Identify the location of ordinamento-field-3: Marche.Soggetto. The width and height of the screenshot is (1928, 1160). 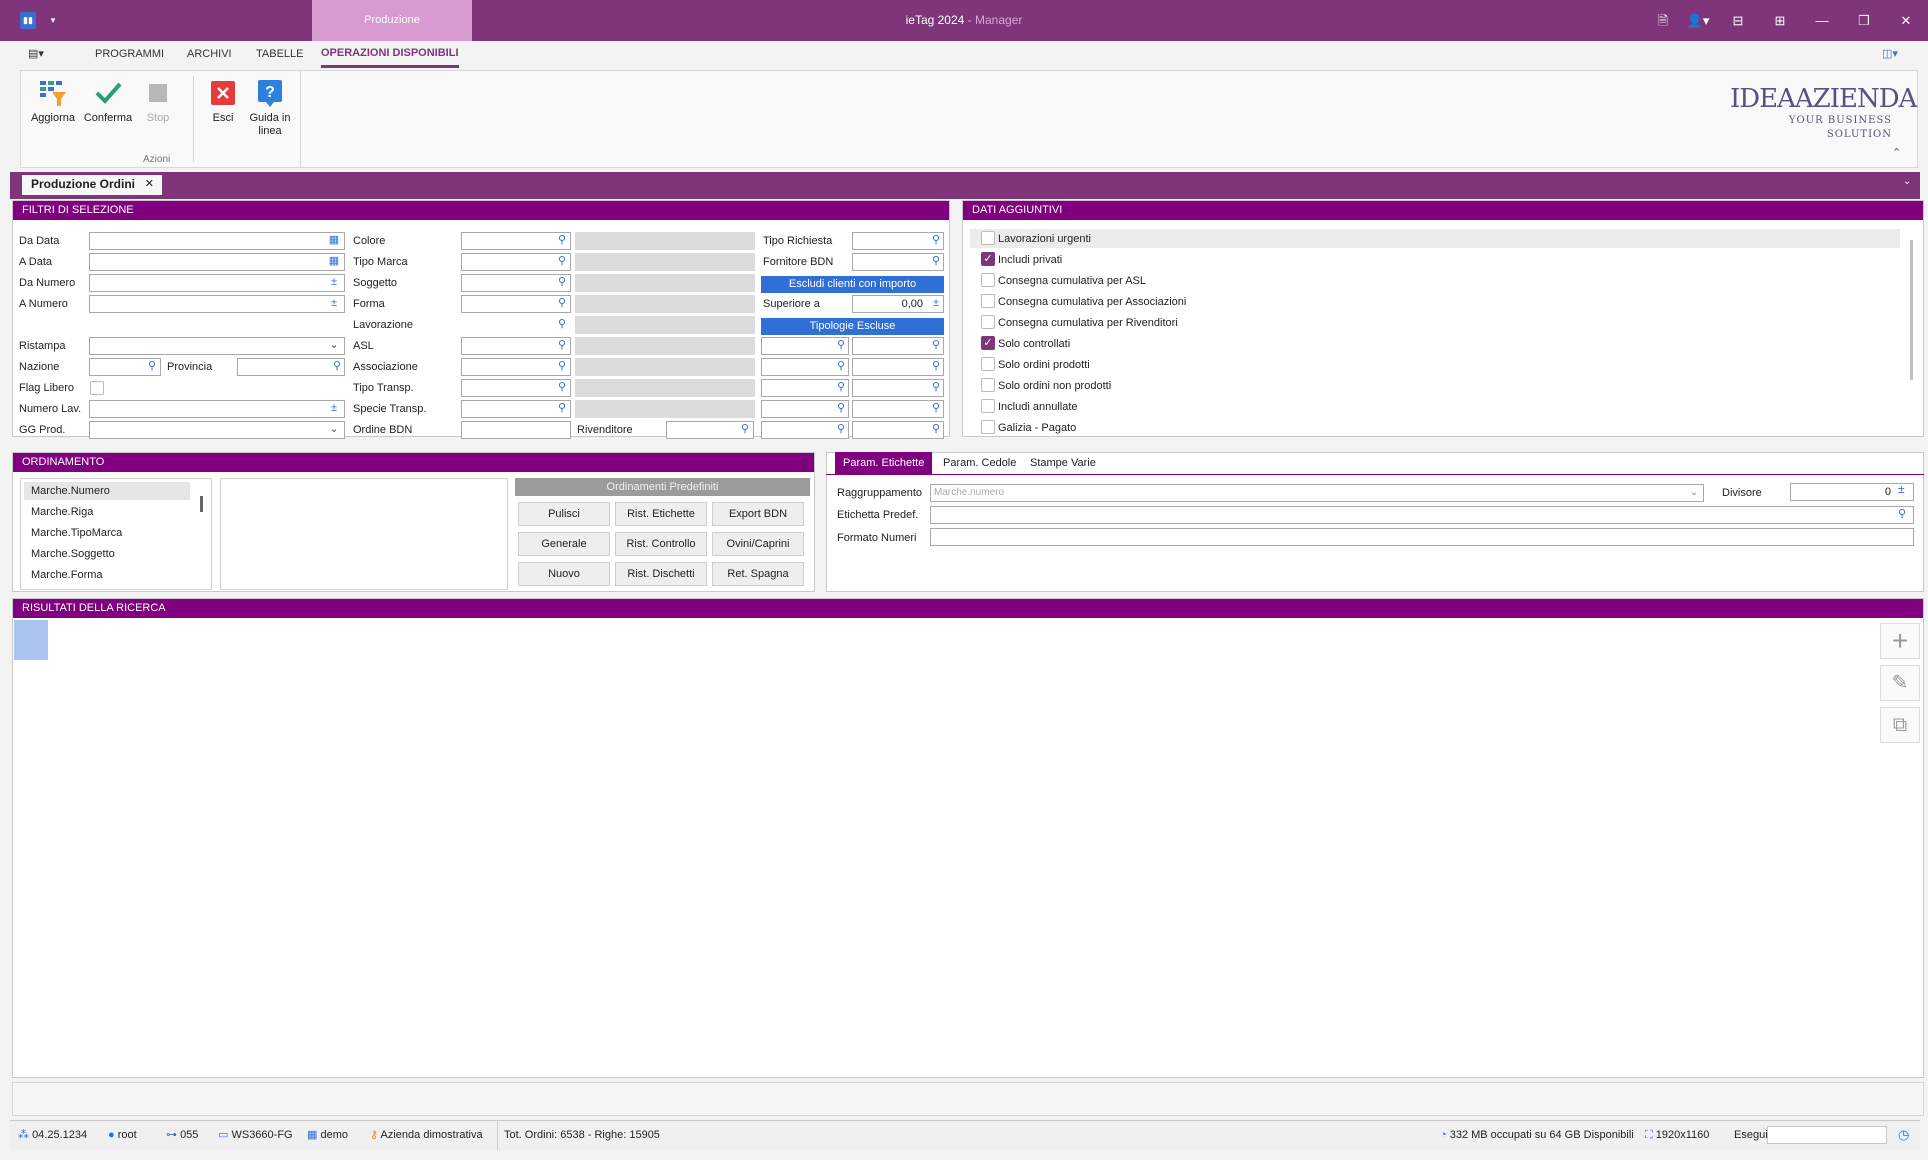
(107, 554).